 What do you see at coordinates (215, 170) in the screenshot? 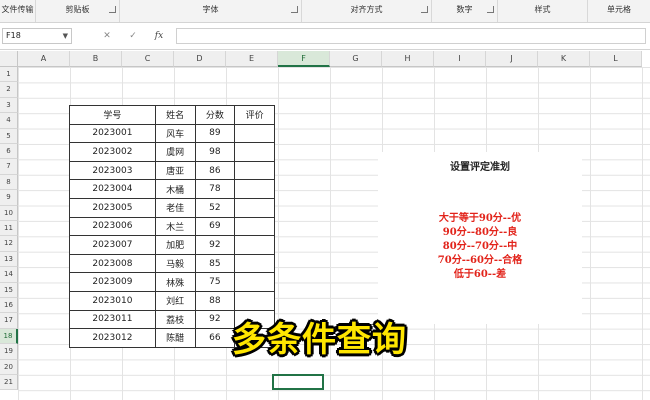
I see `table-cell: 86` at bounding box center [215, 170].